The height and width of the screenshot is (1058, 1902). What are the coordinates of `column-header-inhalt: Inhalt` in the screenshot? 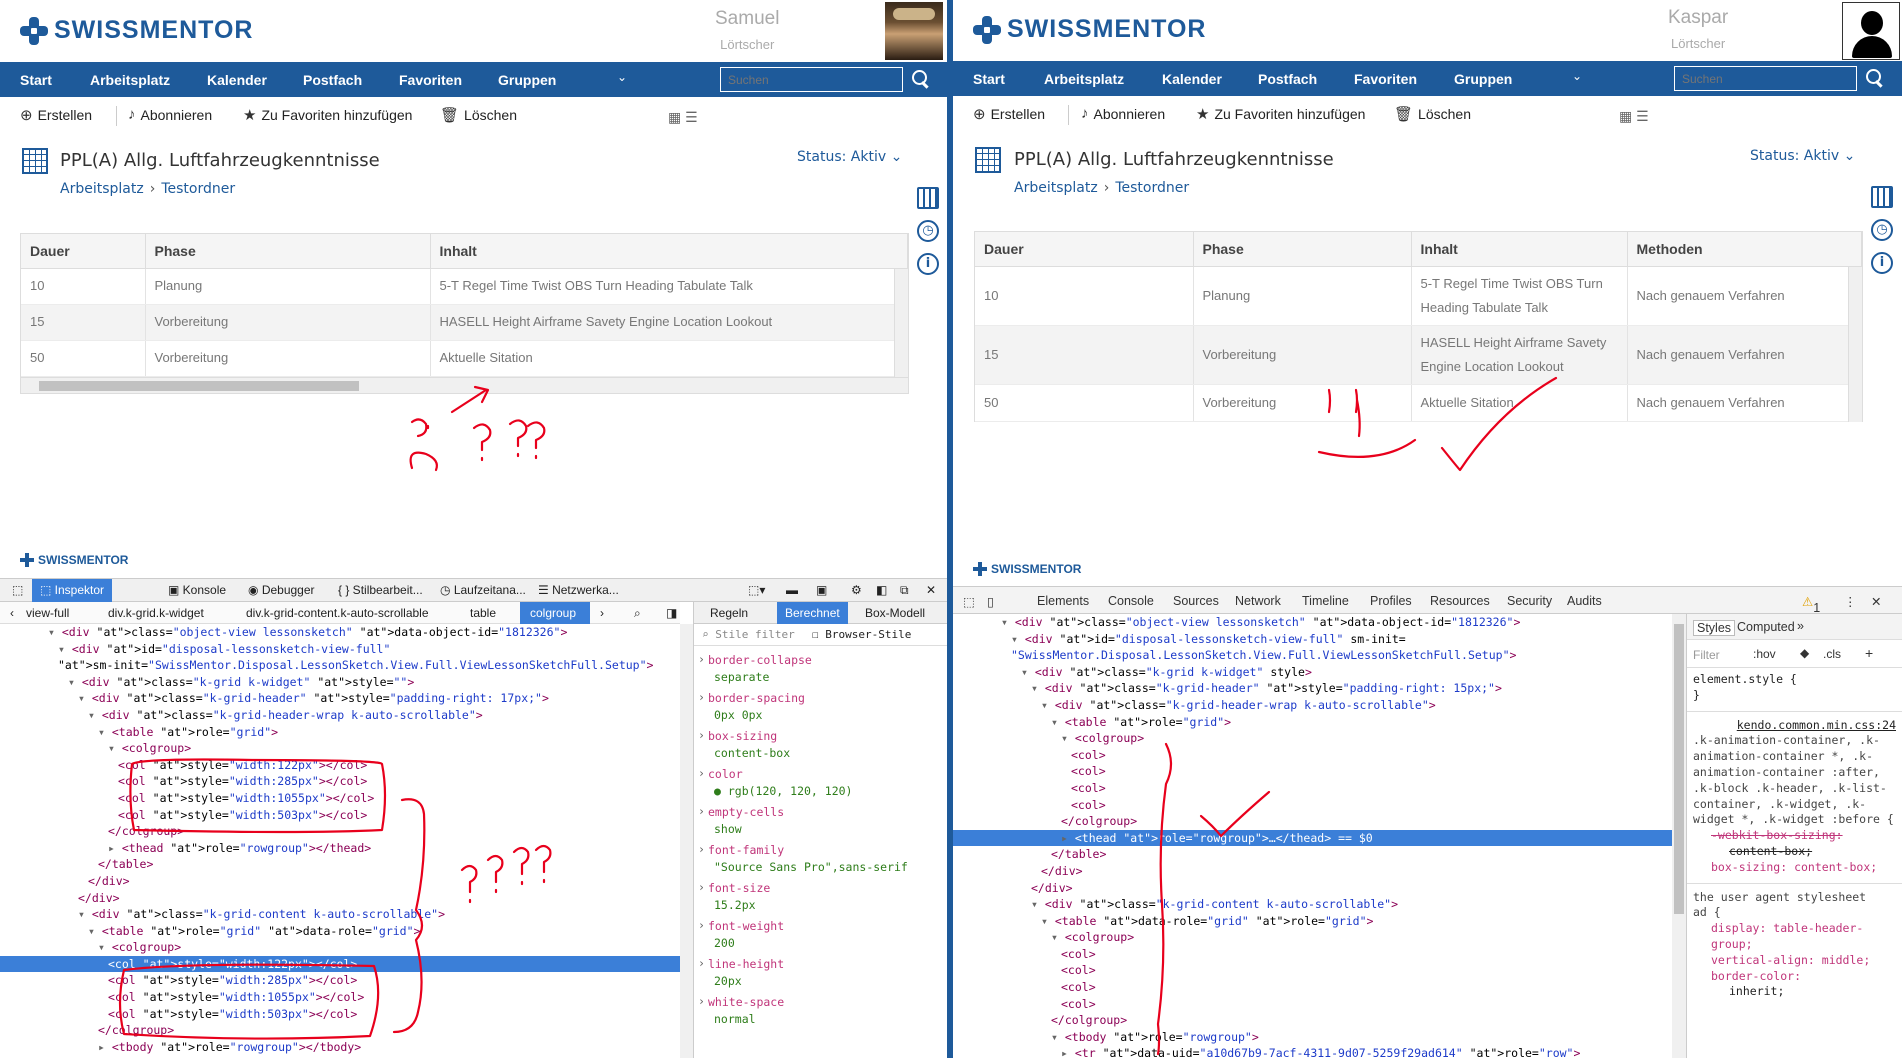 It's located at (669, 251).